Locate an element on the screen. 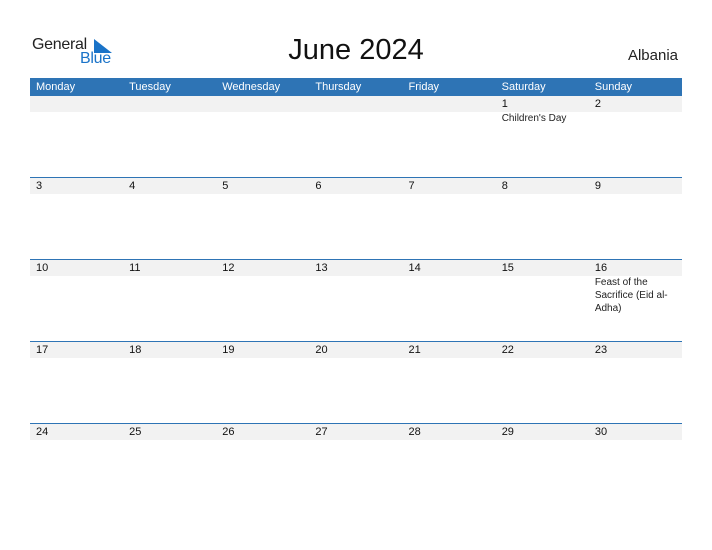 The width and height of the screenshot is (712, 550). day-number: 29 is located at coordinates (507, 432).